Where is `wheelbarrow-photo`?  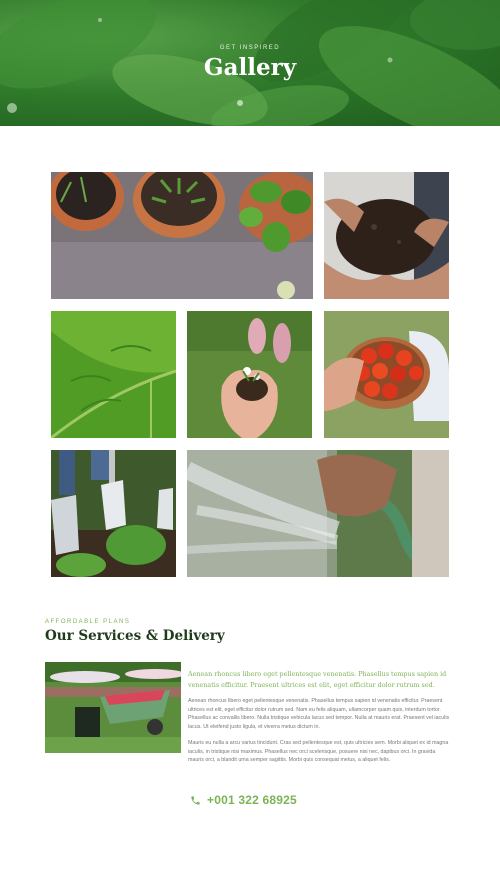
wheelbarrow-photo is located at coordinates (113, 707).